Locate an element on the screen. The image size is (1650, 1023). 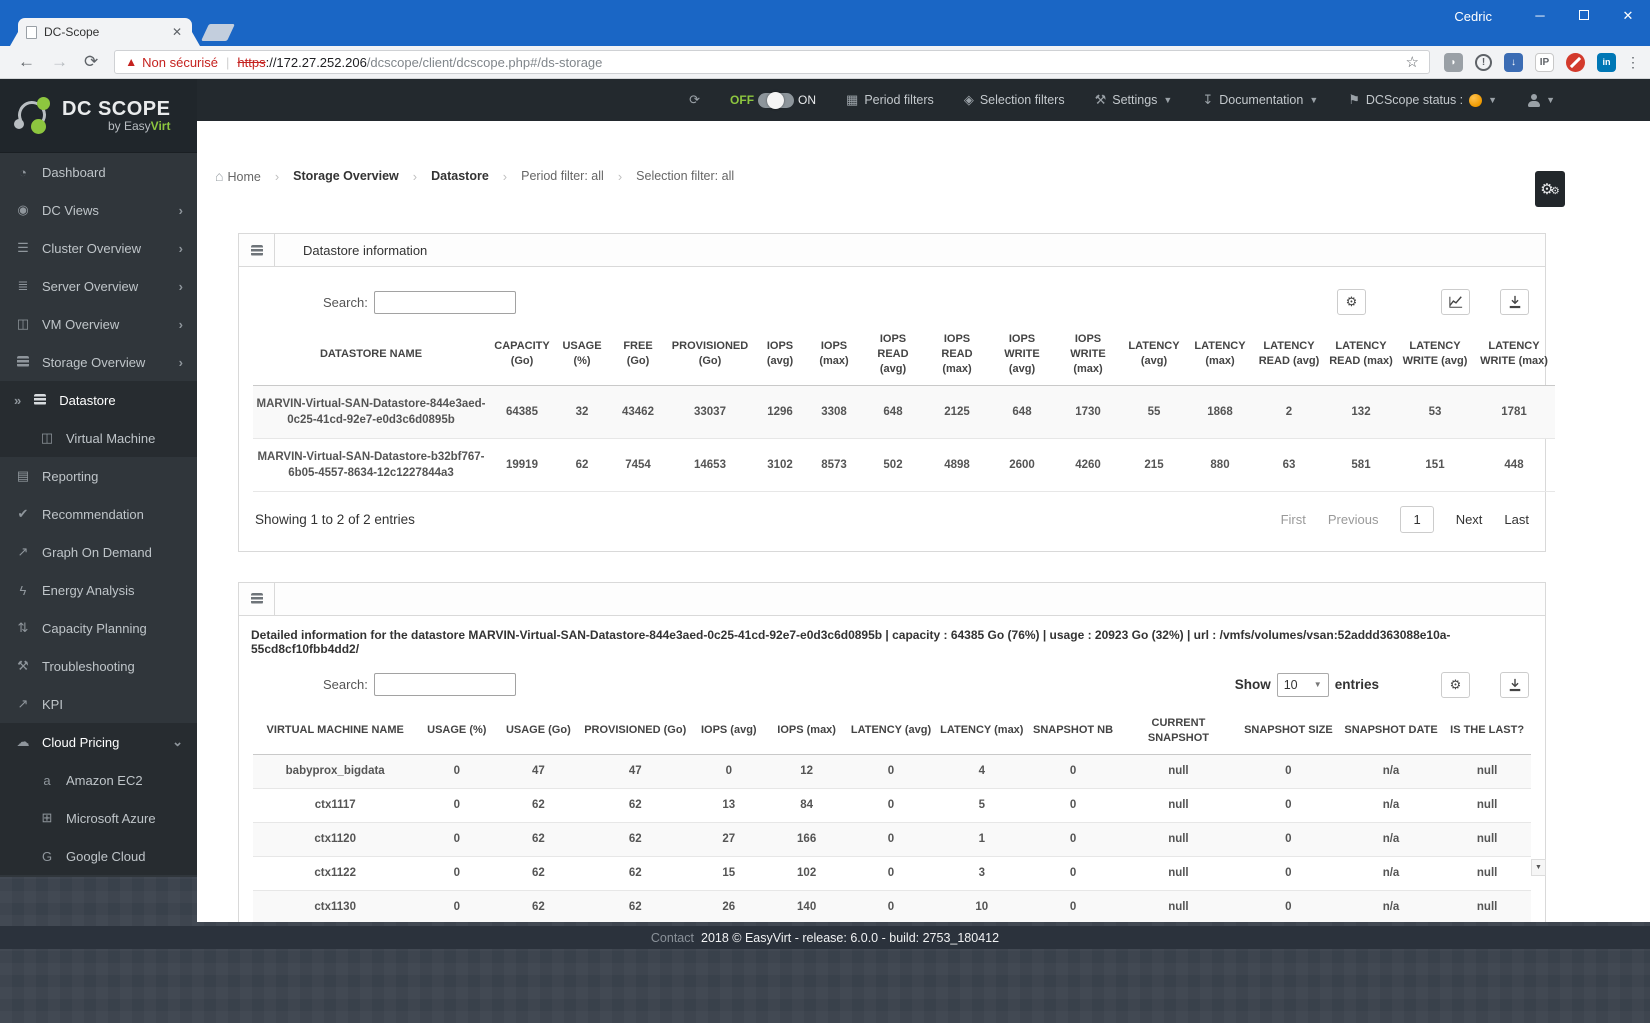
tab-close-icon: ✕ is located at coordinates (177, 32).